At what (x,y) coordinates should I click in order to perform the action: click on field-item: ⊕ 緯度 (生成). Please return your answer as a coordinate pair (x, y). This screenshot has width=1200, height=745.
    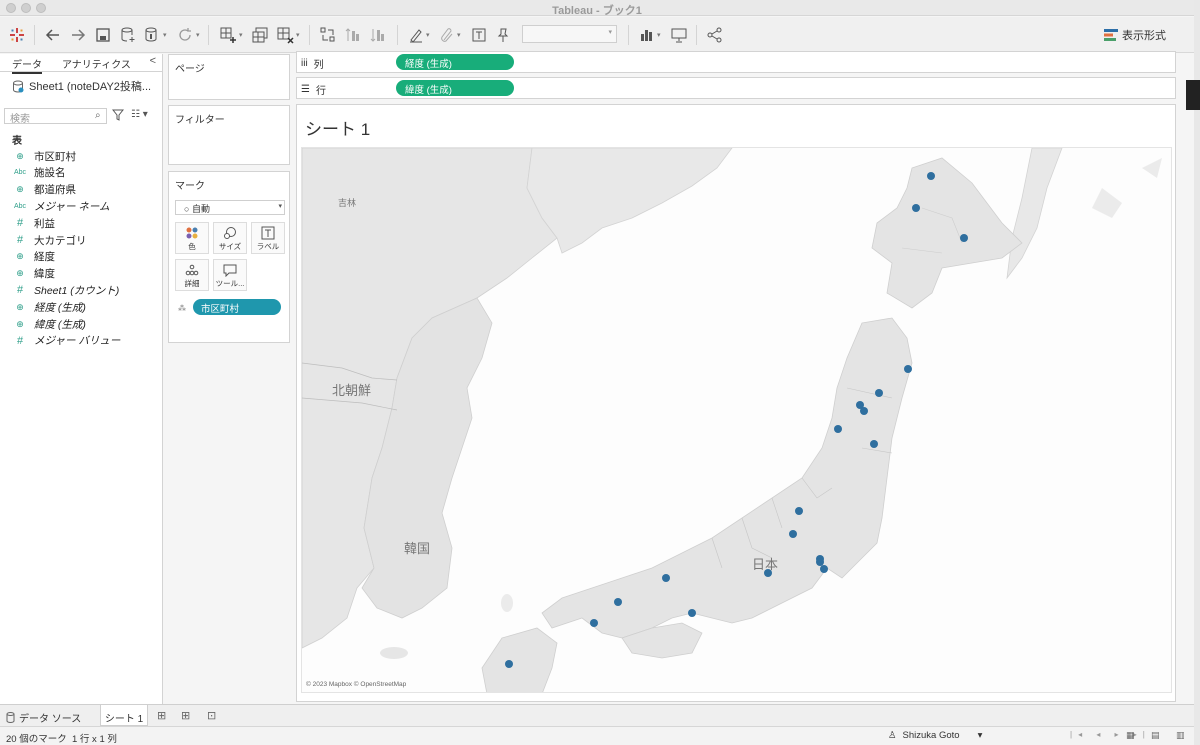
    Looking at the image, I should click on (49, 324).